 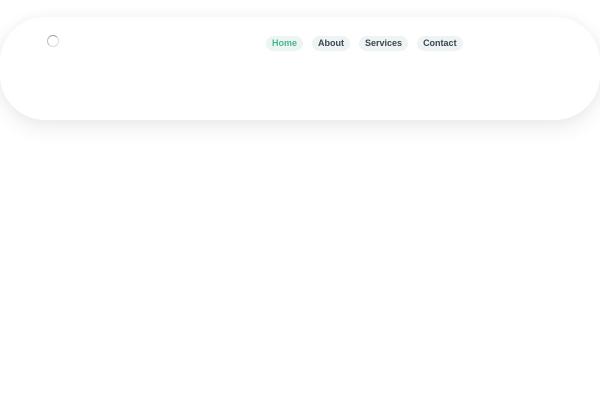 What do you see at coordinates (285, 43) in the screenshot?
I see `nav-item-home: Home` at bounding box center [285, 43].